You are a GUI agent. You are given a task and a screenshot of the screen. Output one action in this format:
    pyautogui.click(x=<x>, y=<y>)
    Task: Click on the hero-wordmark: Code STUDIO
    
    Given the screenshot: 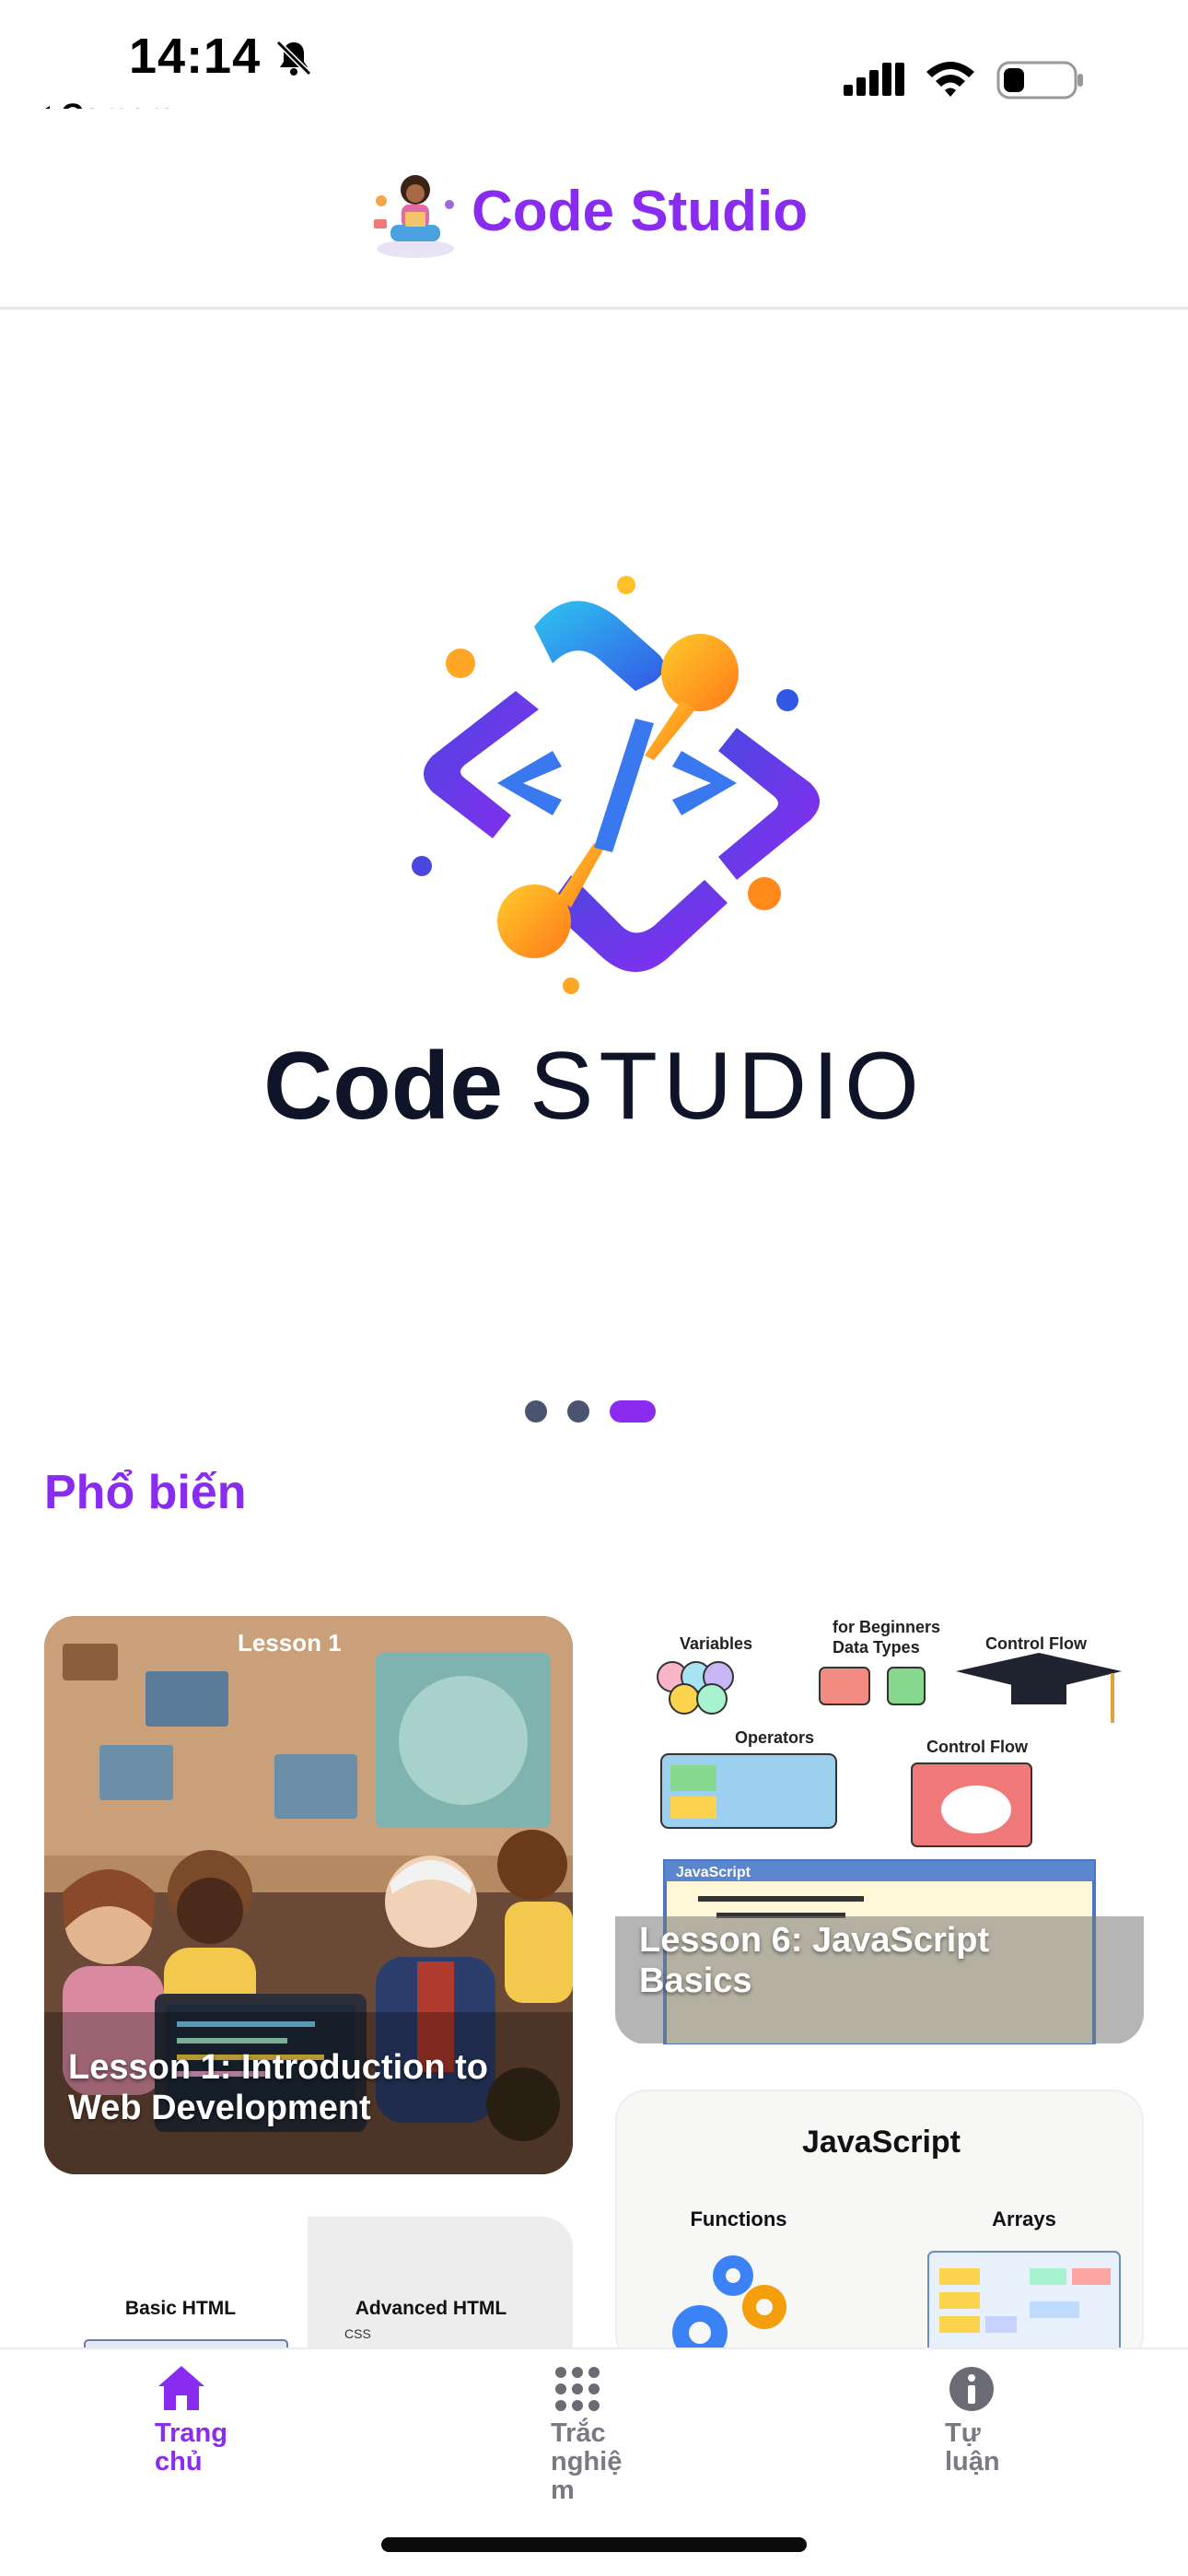 What is the action you would take?
    pyautogui.click(x=594, y=1087)
    